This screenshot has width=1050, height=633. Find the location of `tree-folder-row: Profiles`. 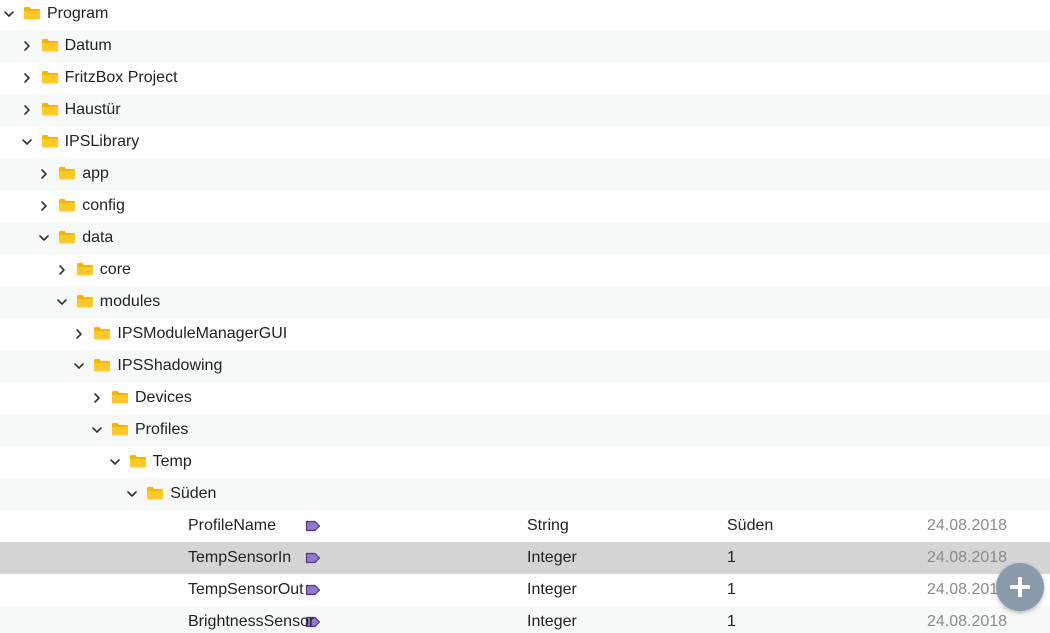

tree-folder-row: Profiles is located at coordinates (525, 430).